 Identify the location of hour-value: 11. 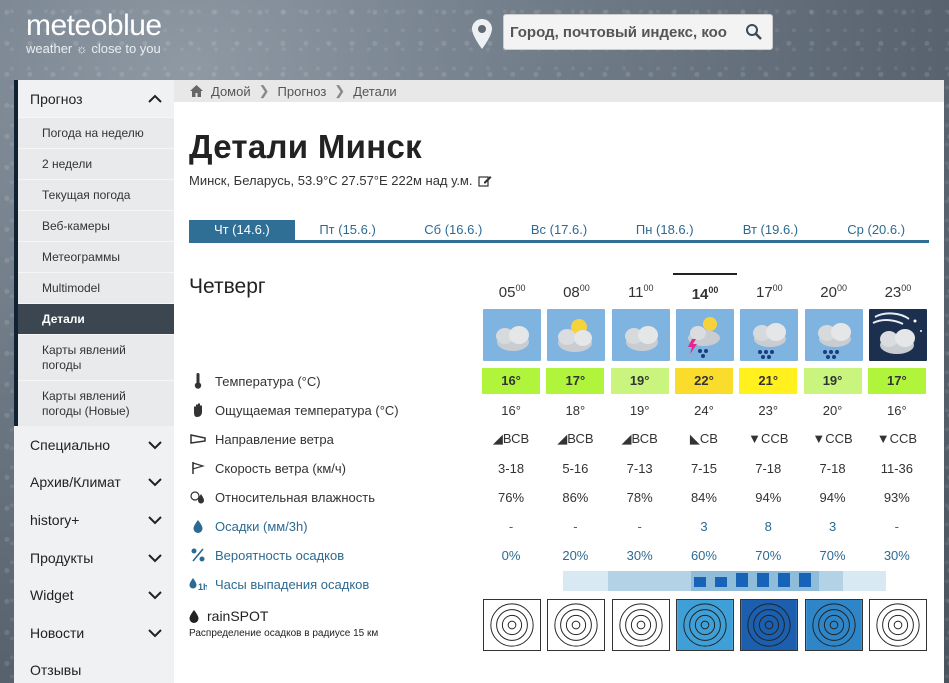
(635, 292).